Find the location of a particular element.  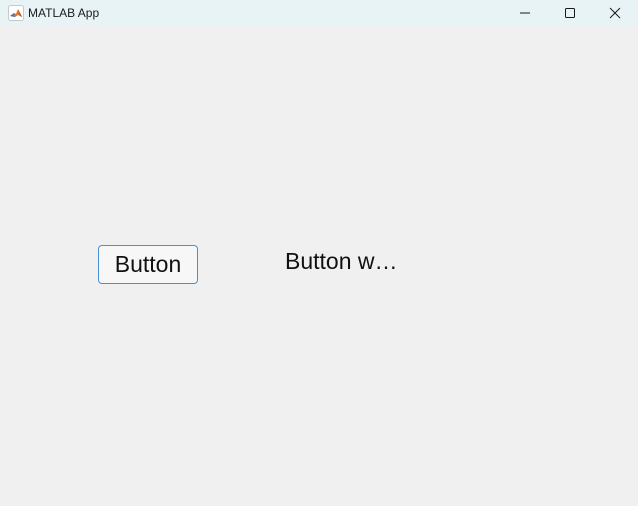

maximize-icon is located at coordinates (570, 13).